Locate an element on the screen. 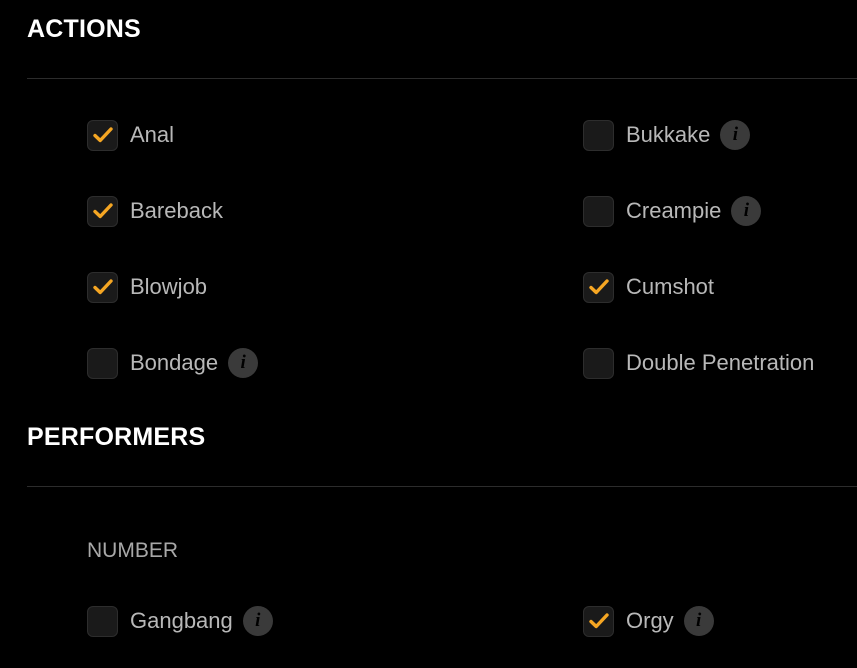 The image size is (857, 668). bareback-label: Bareback is located at coordinates (176, 210).